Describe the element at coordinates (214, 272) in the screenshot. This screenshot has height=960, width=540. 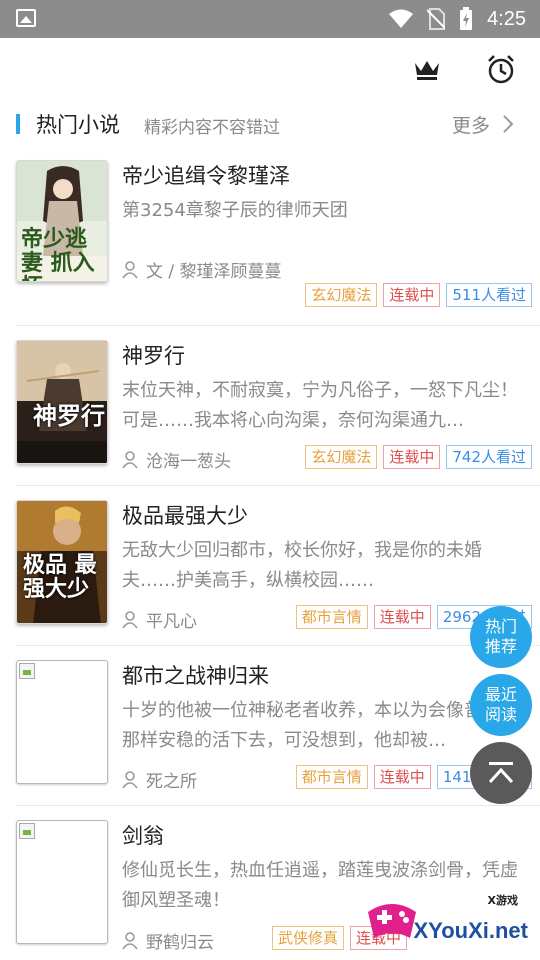
I see `book-author-name: 文 / 黎瑾泽顾蔓蔓` at that location.